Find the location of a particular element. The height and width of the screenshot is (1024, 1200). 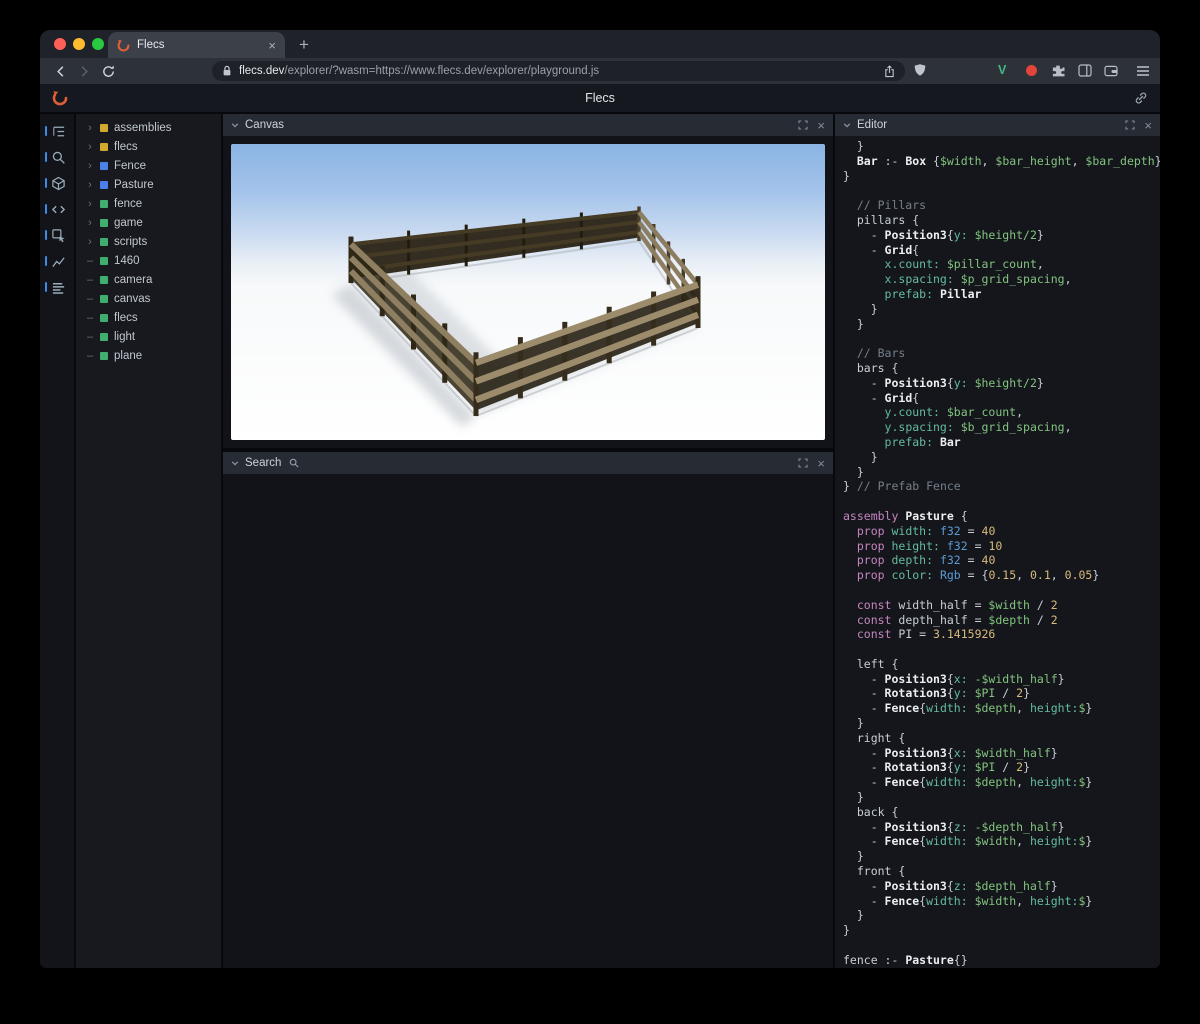

entity-label: light is located at coordinates (125, 336).